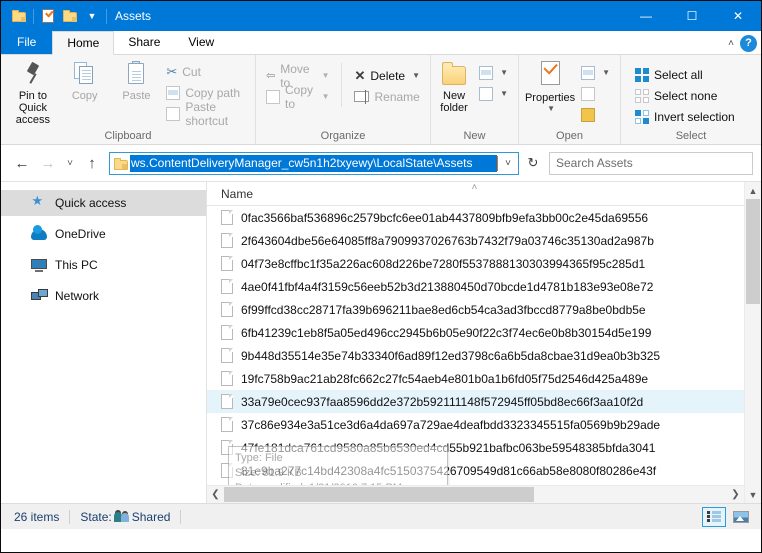  I want to click on copy-to-button: Copy to ▼, so click(297, 97).